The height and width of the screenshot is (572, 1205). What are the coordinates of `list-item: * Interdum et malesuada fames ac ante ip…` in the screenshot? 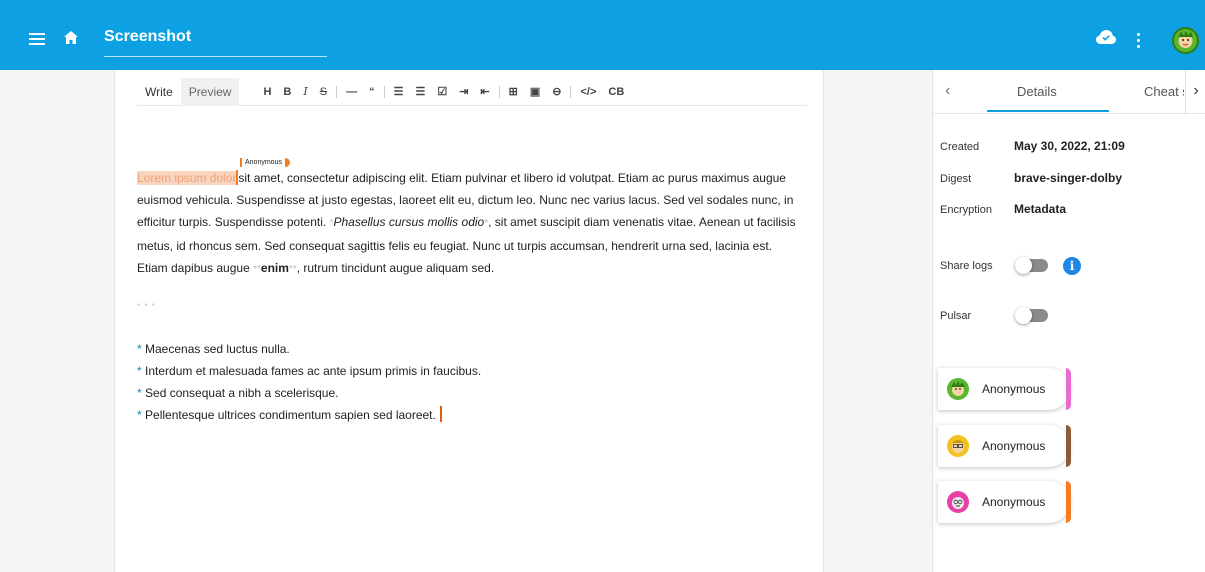 It's located at (467, 371).